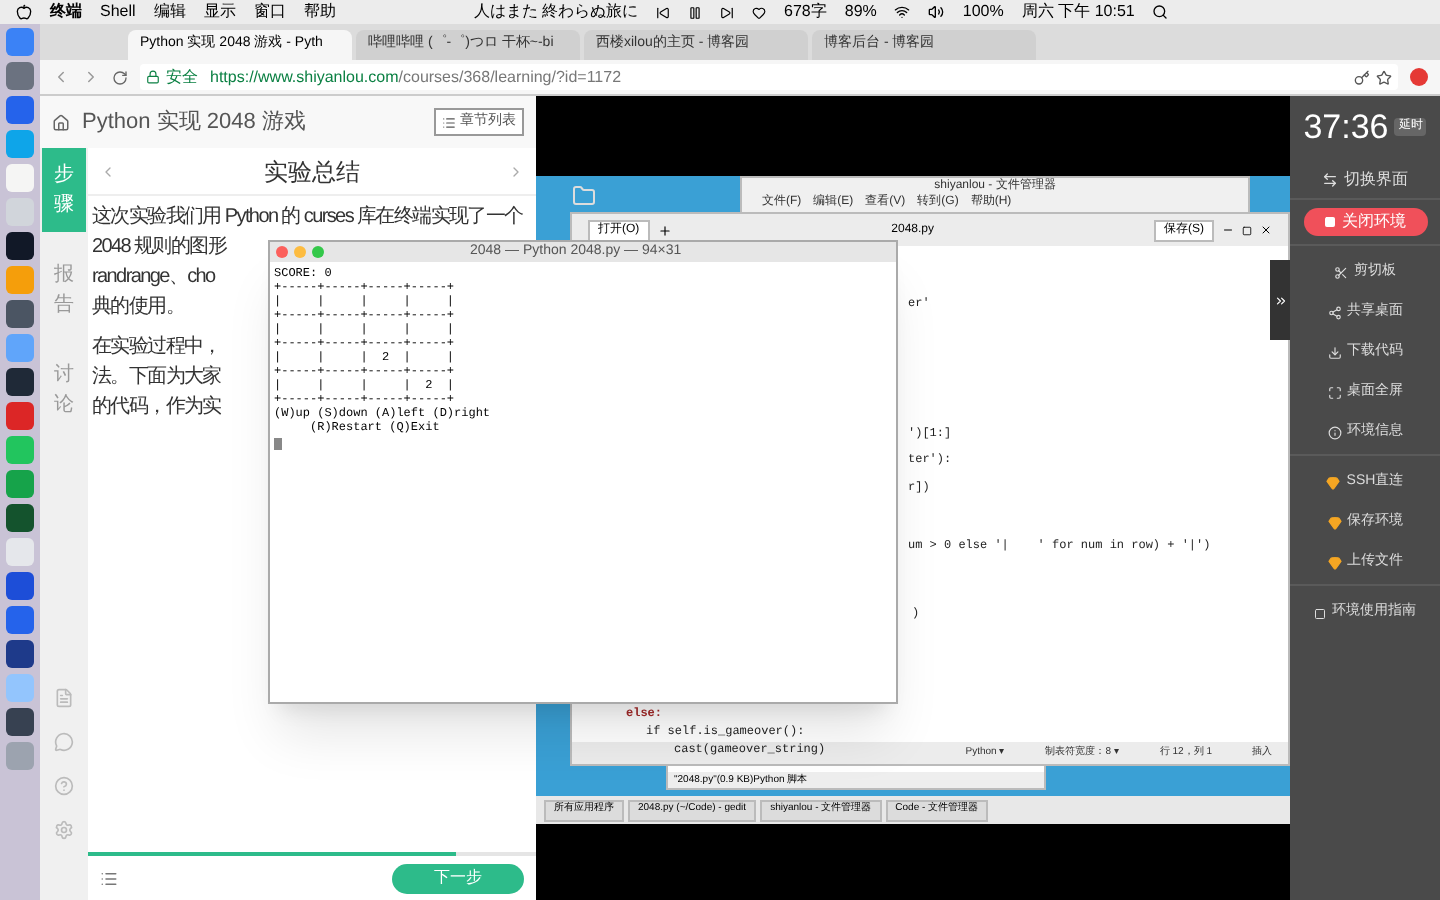 The width and height of the screenshot is (1440, 900). What do you see at coordinates (1346, 128) in the screenshot?
I see `timer-text: 37:36` at bounding box center [1346, 128].